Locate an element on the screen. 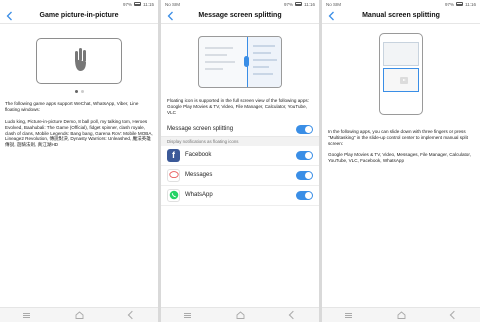 Image resolution: width=480 pixels, height=322 pixels. landscape-phone-illustration is located at coordinates (79, 61).